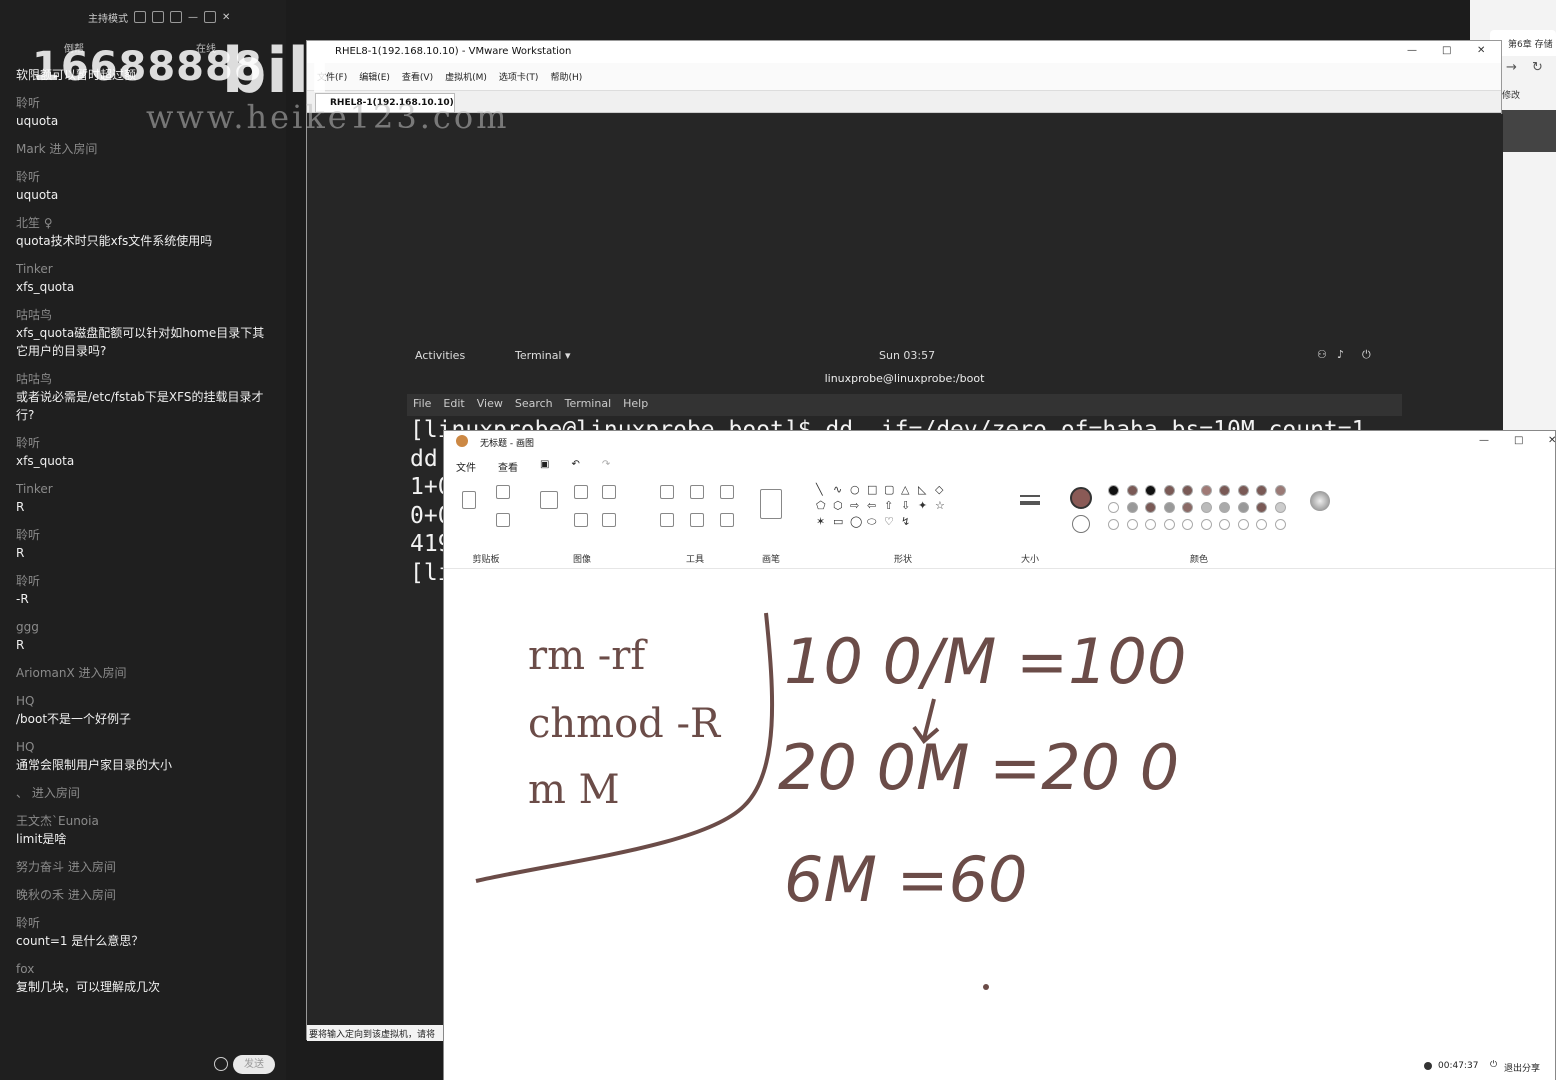 This screenshot has width=1556, height=1080. Describe the element at coordinates (221, 1064) in the screenshot. I see `emoji-icon` at that location.